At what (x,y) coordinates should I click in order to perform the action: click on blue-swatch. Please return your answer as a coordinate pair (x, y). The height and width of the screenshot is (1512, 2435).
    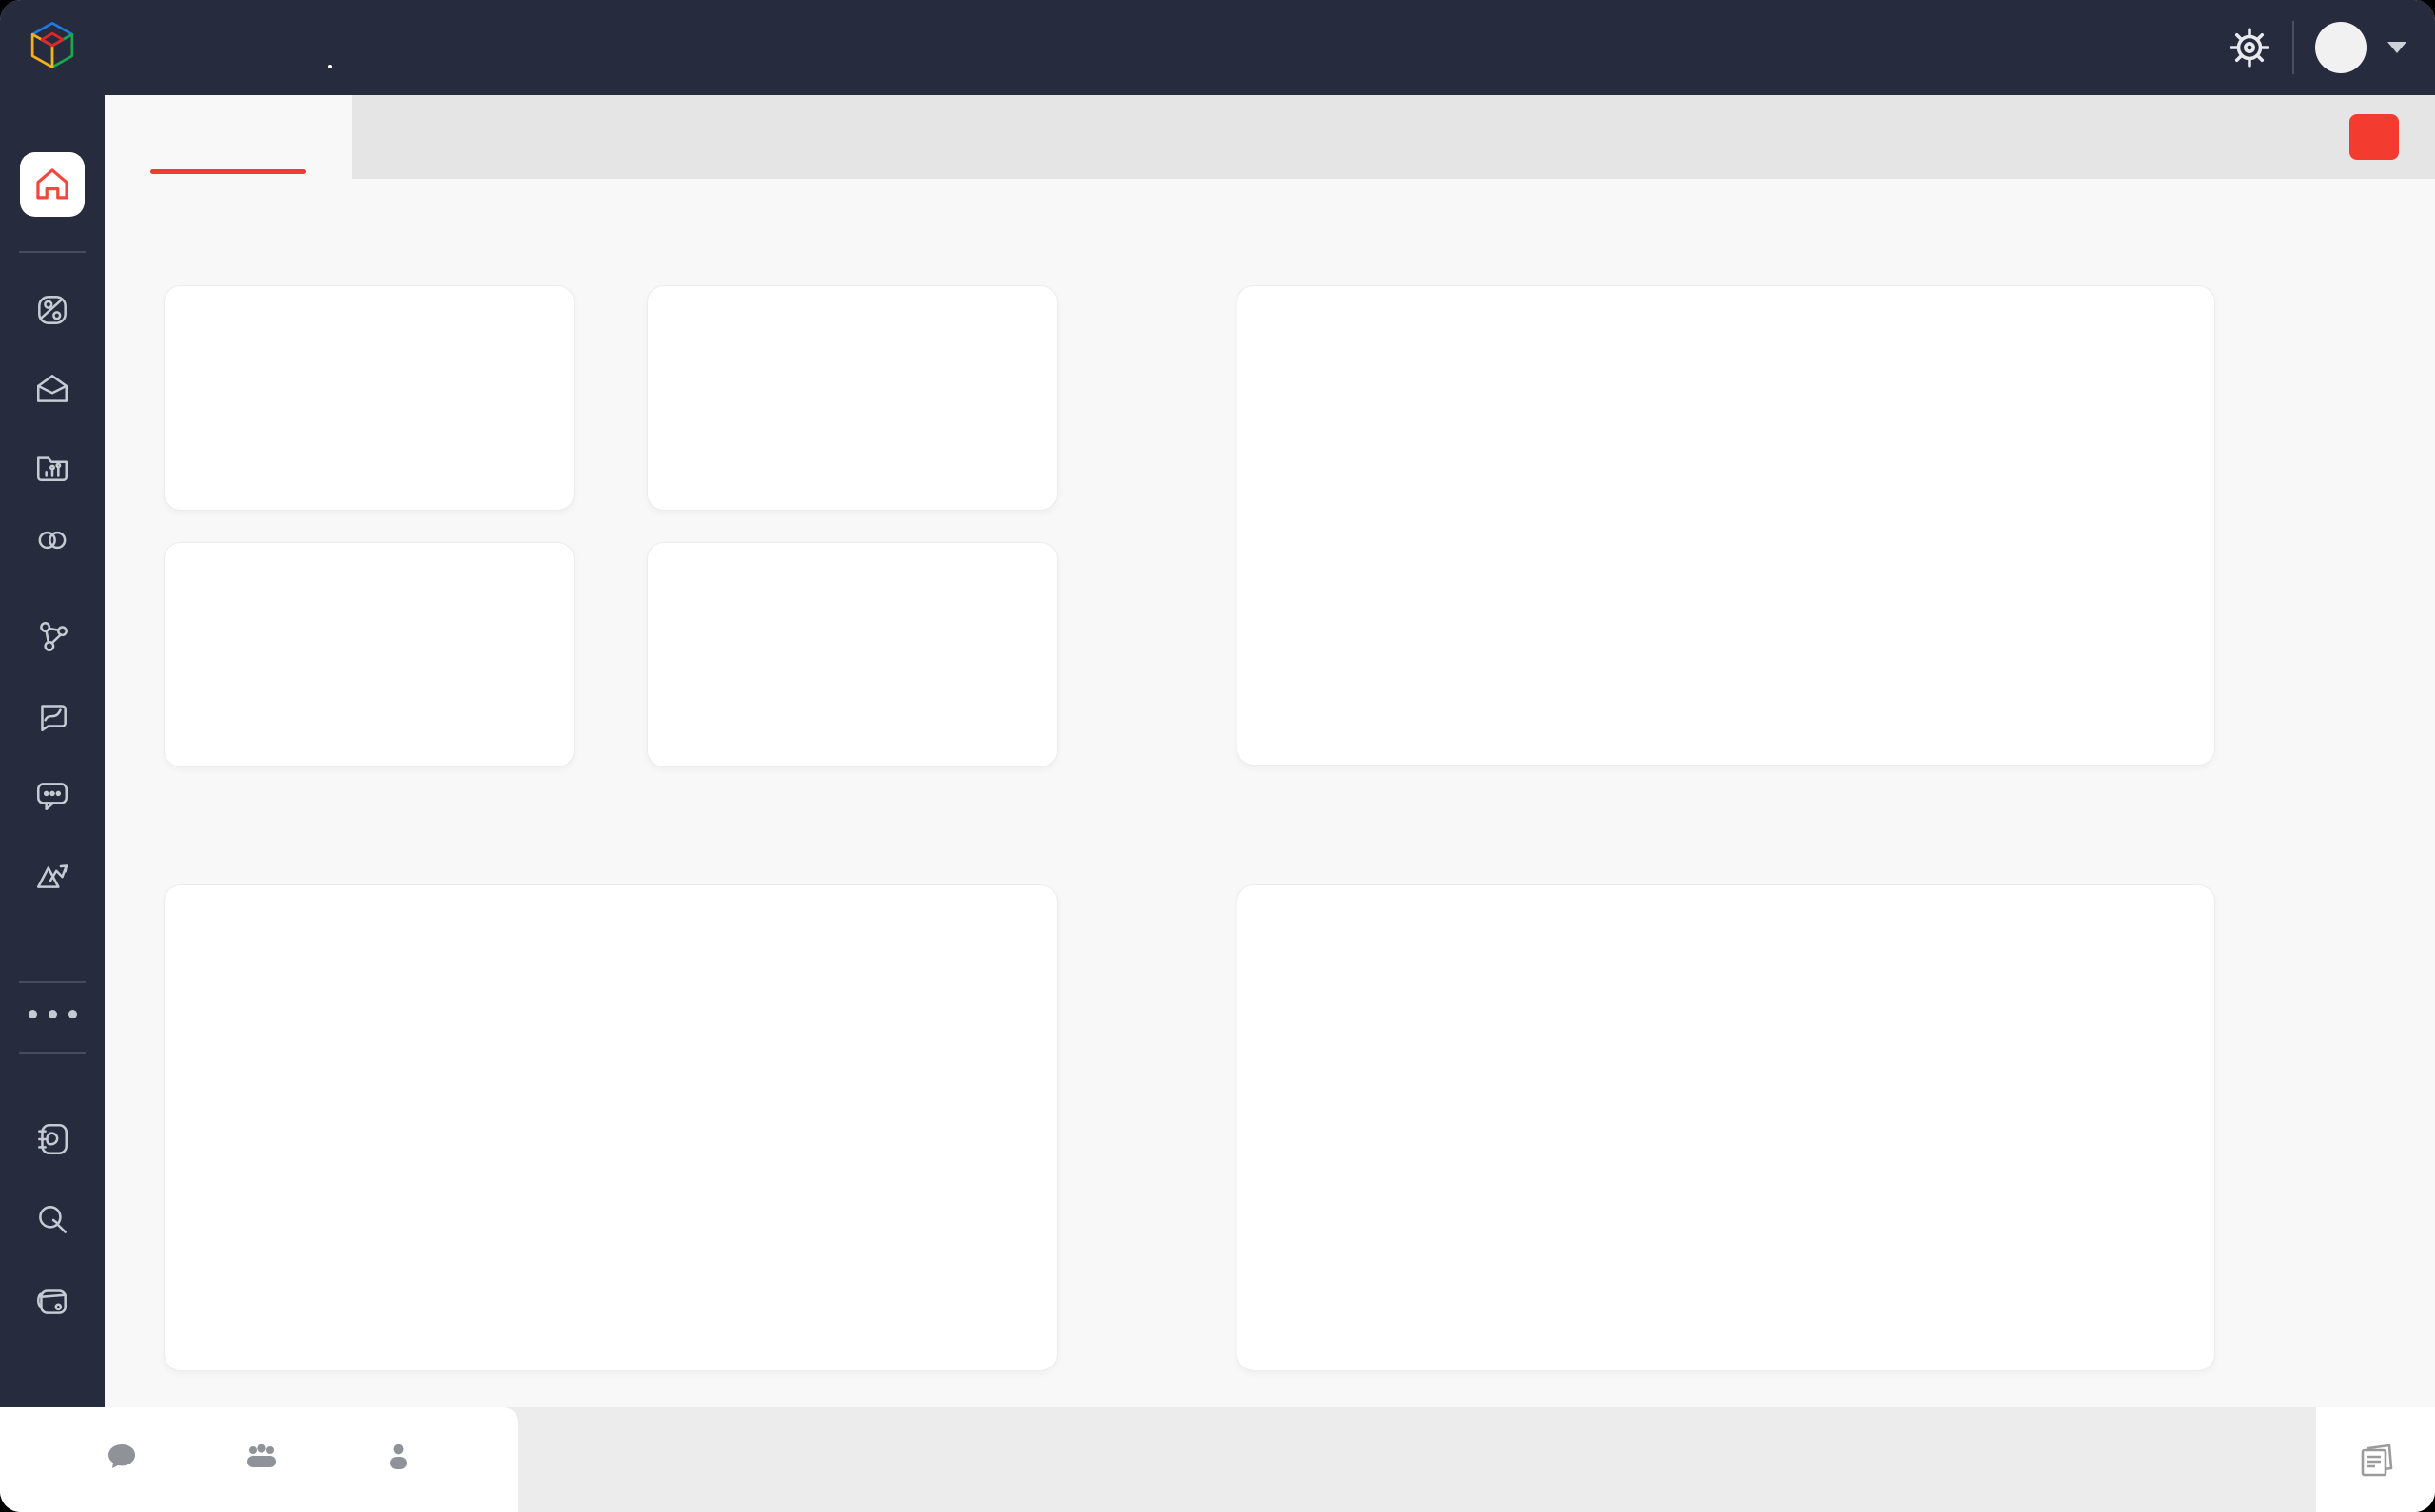
    Looking at the image, I should click on (1675, 713).